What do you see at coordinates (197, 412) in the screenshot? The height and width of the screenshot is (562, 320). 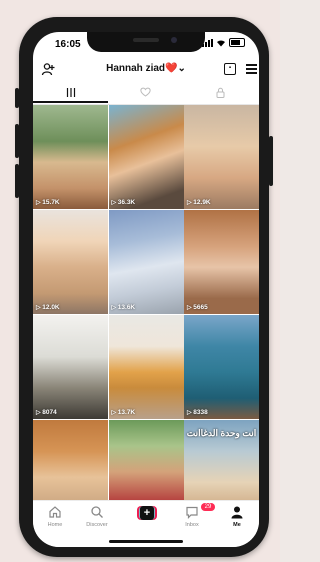 I see `view-count: 8338` at bounding box center [197, 412].